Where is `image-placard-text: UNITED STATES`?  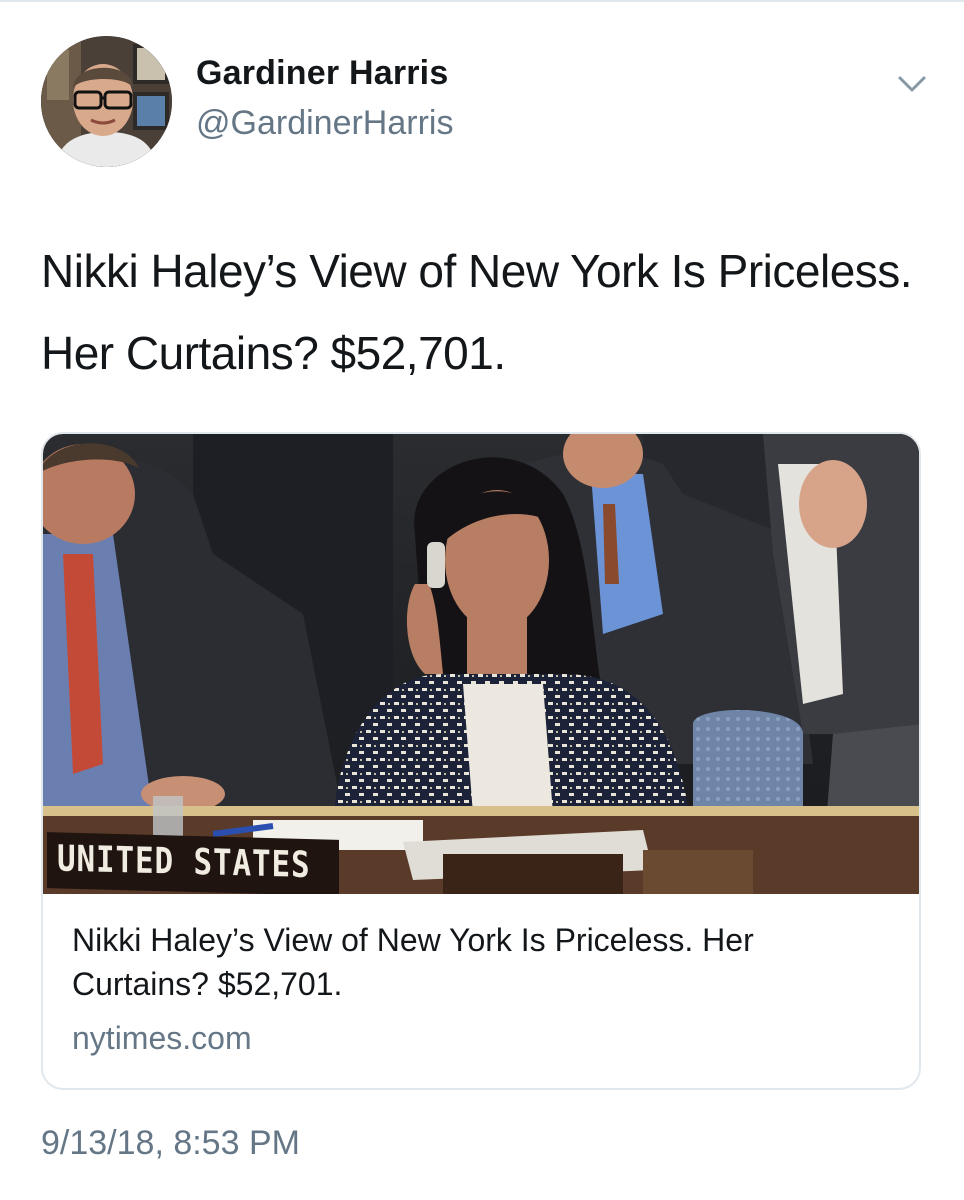
image-placard-text: UNITED STATES is located at coordinates (184, 862).